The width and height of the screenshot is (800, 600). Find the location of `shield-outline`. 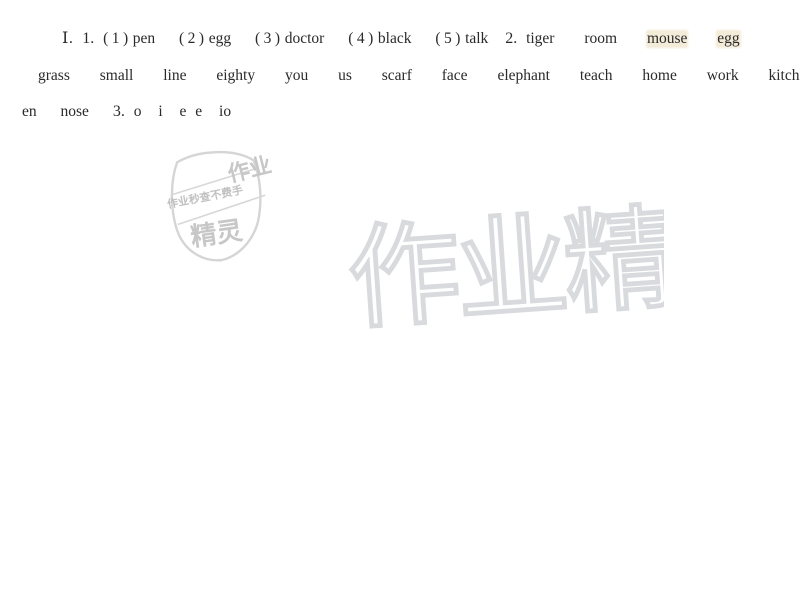

shield-outline is located at coordinates (216, 206).